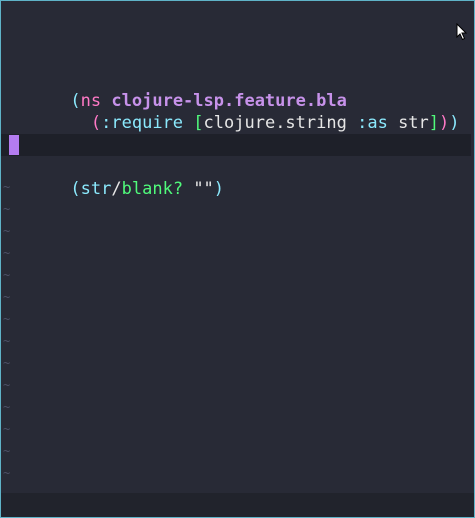 Image resolution: width=475 pixels, height=518 pixels. What do you see at coordinates (462, 32) in the screenshot?
I see `mouse-pointer-icon` at bounding box center [462, 32].